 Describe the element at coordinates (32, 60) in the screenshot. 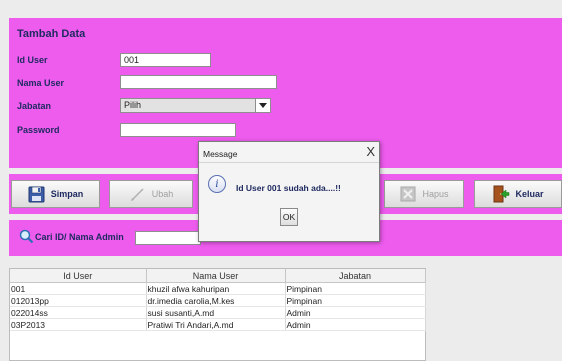

I see `id-user-label: Id User` at that location.